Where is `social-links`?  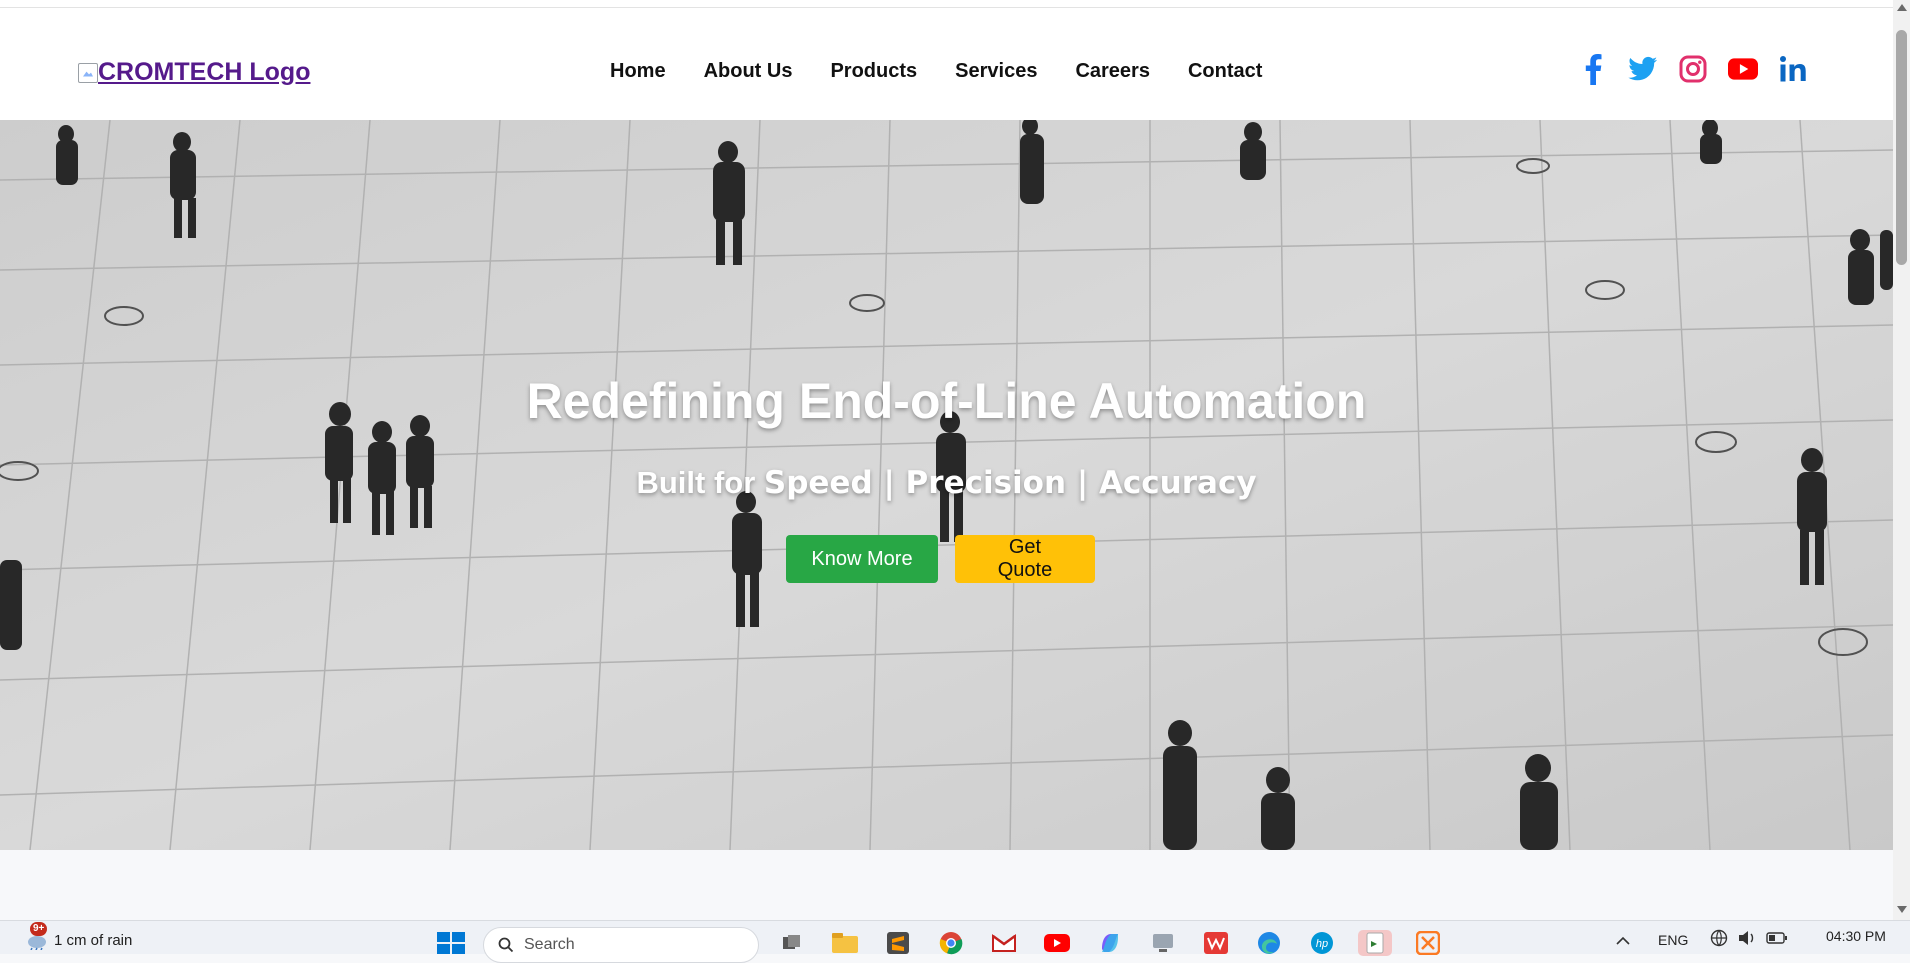
social-links is located at coordinates (1693, 69).